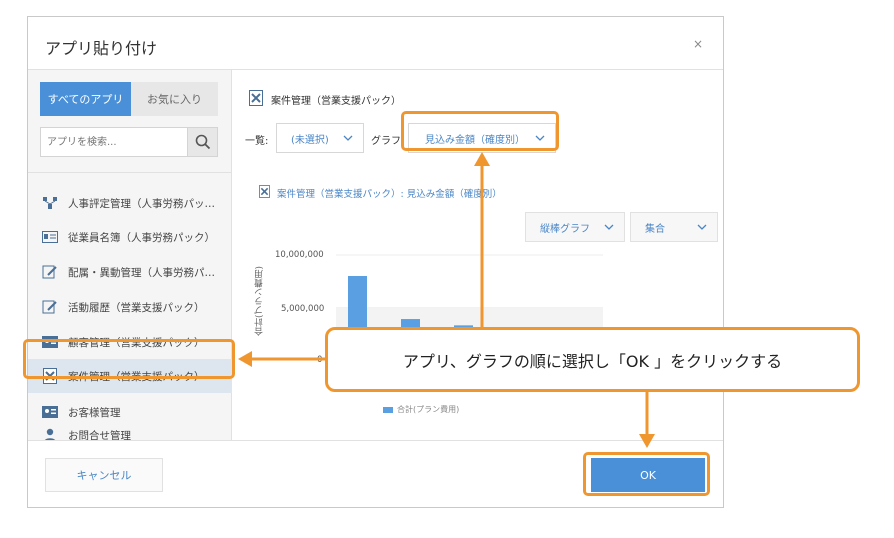 Image resolution: width=894 pixels, height=538 pixels. I want to click on search-icon, so click(202, 142).